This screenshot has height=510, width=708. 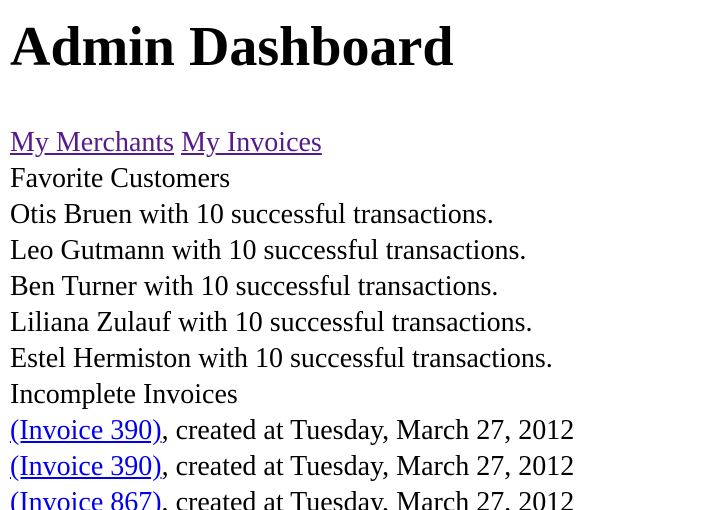 I want to click on customer-name: Estel Hermiston, so click(x=101, y=358).